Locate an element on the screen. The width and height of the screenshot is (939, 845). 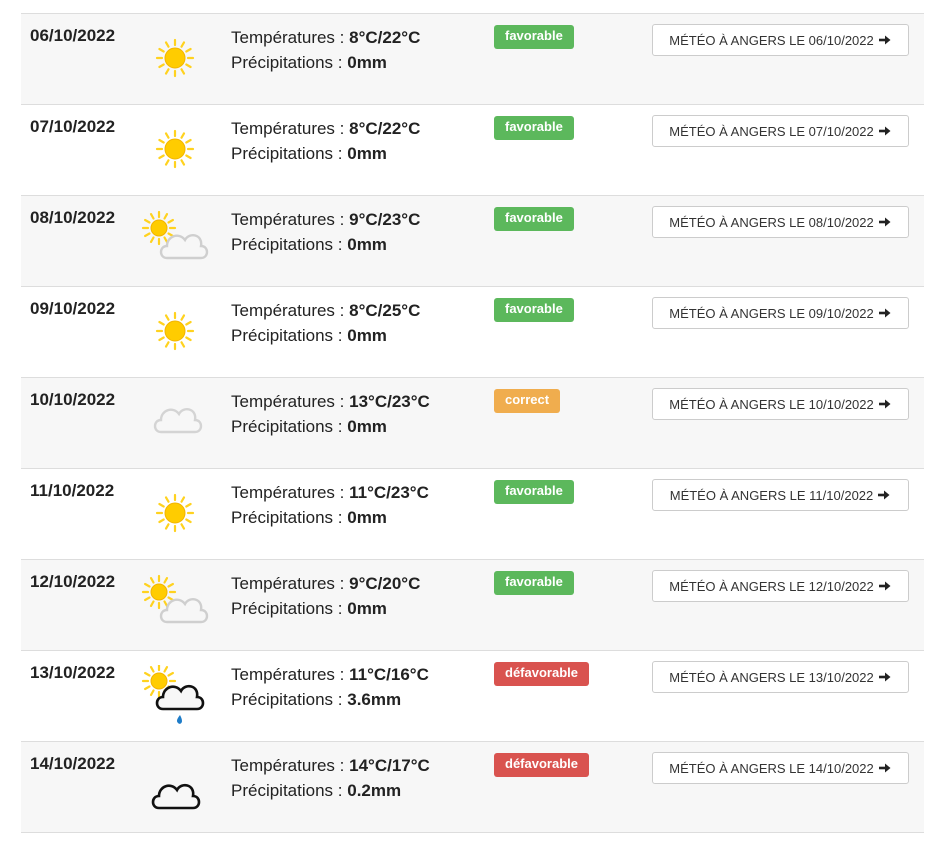
light-cloud-icon is located at coordinates (175, 426).